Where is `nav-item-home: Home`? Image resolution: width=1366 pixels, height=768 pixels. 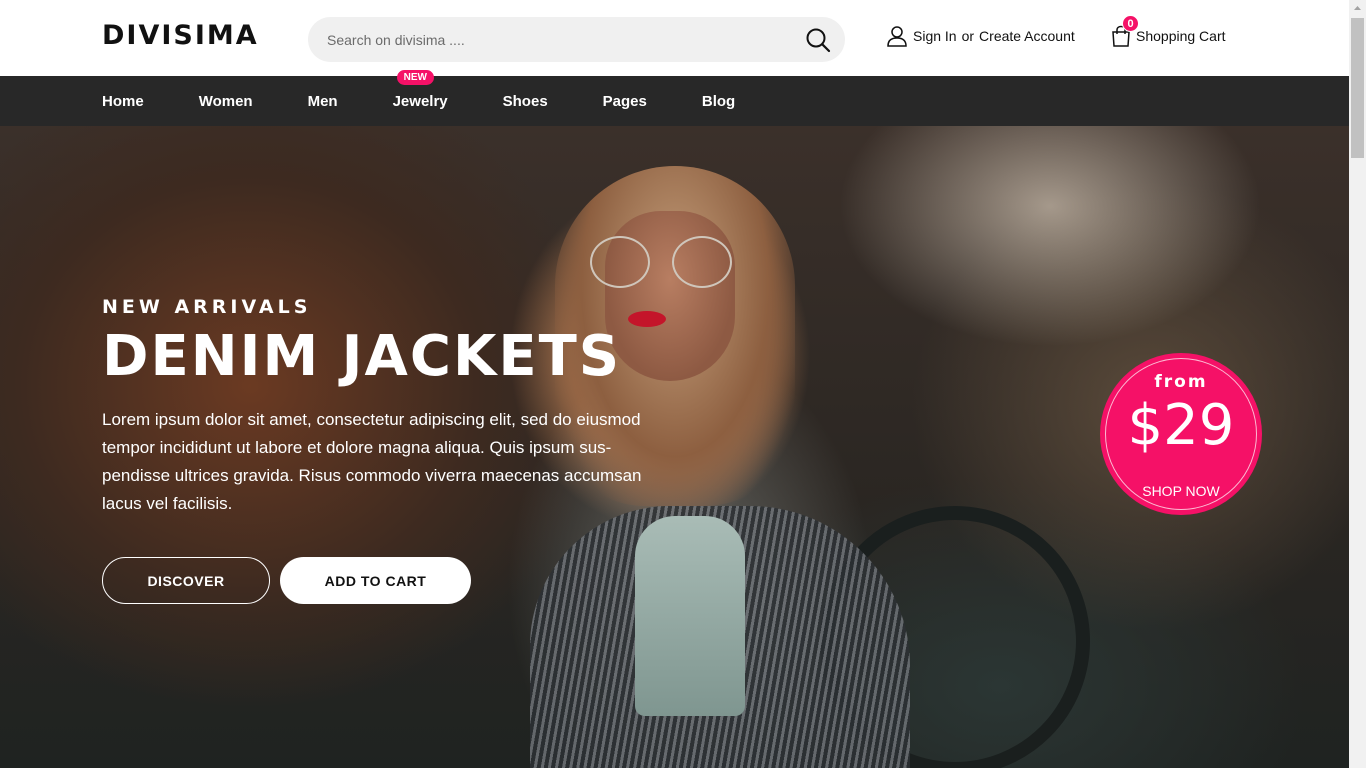 nav-item-home: Home is located at coordinates (123, 101).